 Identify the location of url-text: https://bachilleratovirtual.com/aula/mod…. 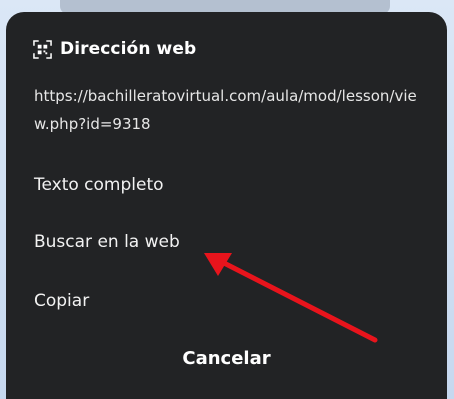
(225, 110).